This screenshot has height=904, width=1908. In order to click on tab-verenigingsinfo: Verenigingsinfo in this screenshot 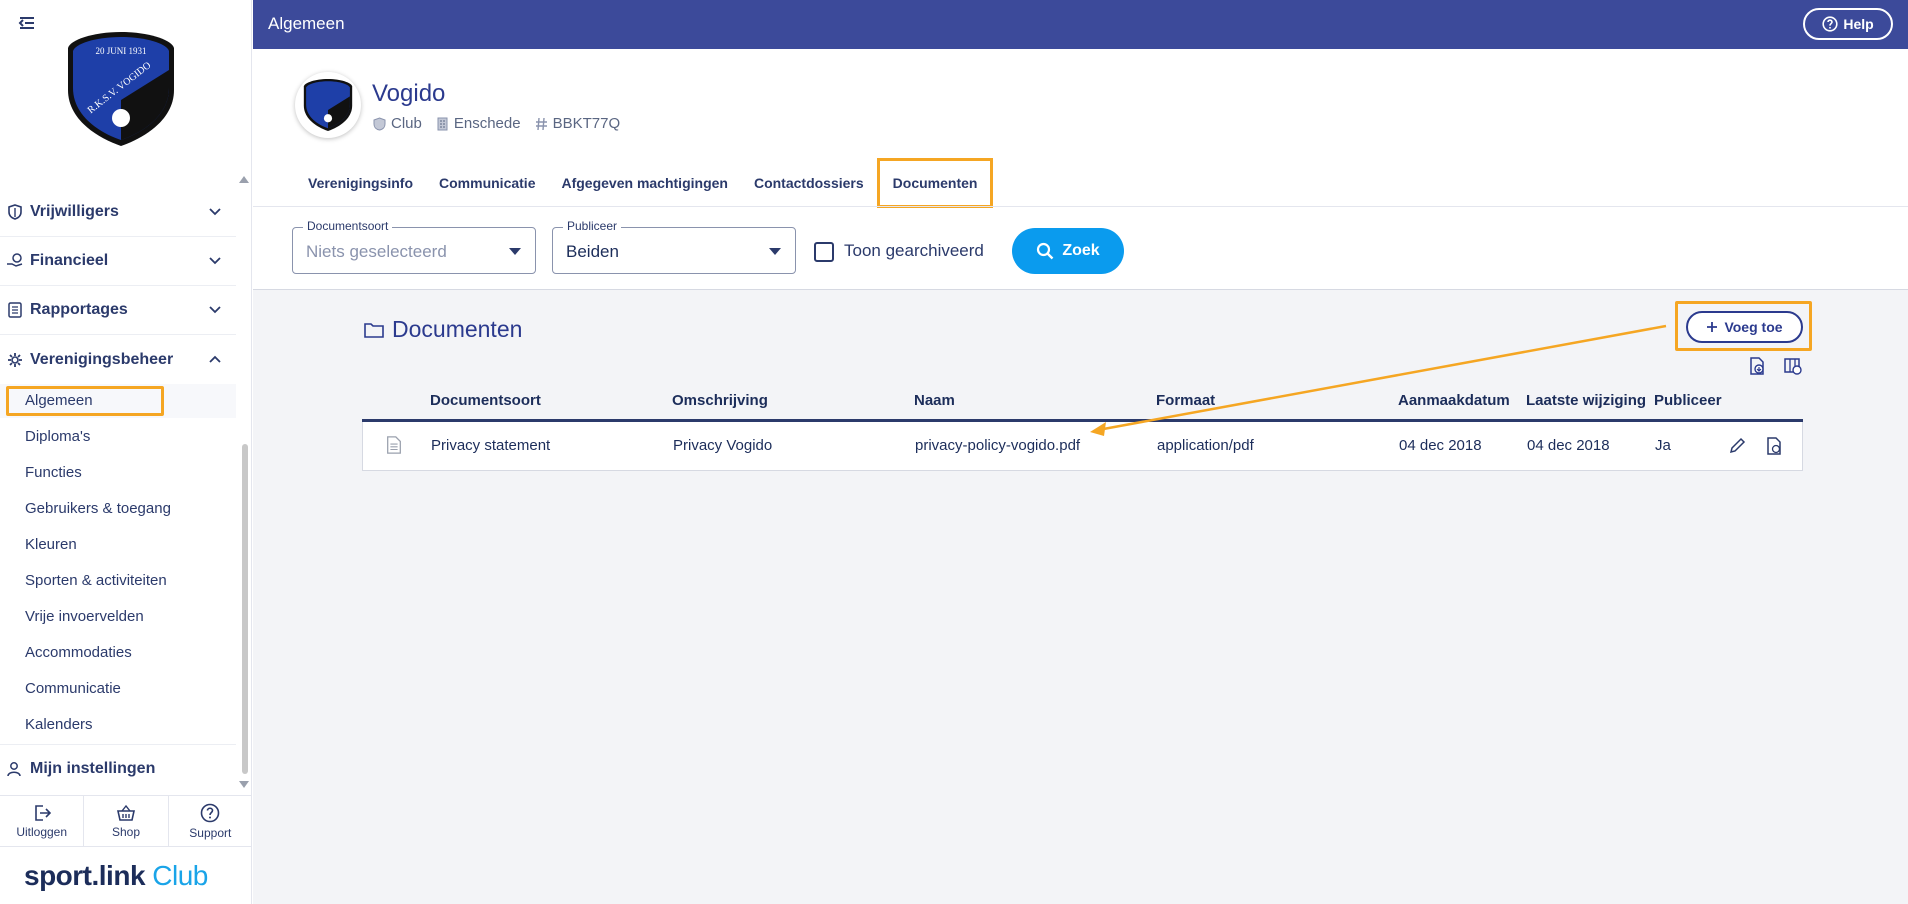, I will do `click(360, 183)`.